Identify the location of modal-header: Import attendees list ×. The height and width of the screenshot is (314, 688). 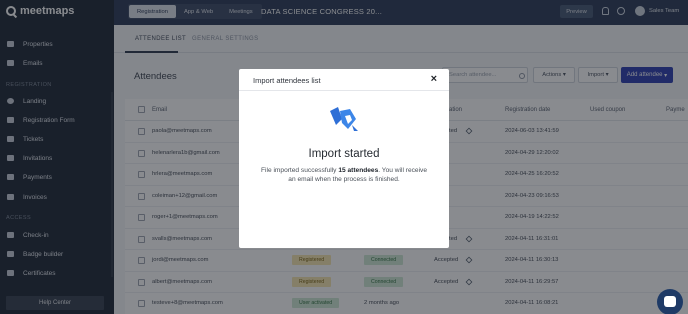
(344, 80).